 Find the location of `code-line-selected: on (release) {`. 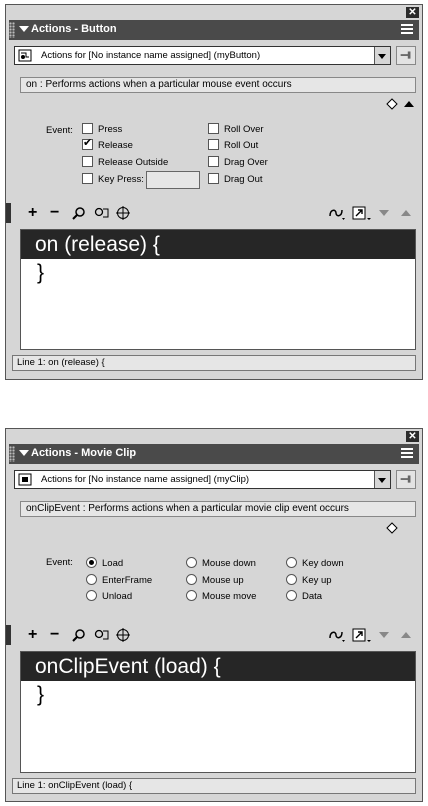

code-line-selected: on (release) { is located at coordinates (218, 244).